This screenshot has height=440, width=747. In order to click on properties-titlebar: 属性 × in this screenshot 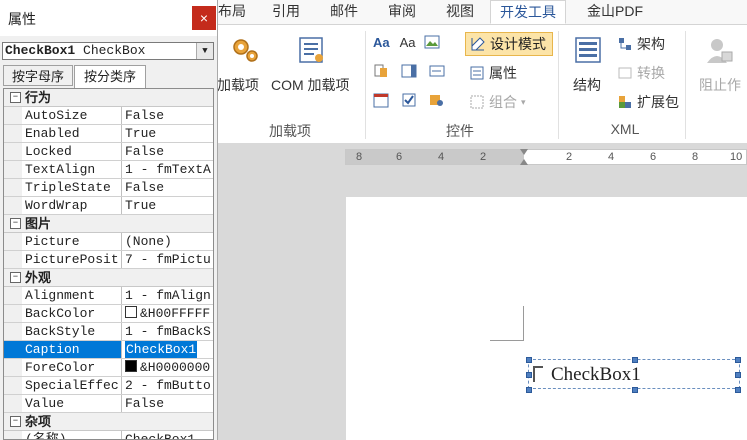, I will do `click(108, 18)`.